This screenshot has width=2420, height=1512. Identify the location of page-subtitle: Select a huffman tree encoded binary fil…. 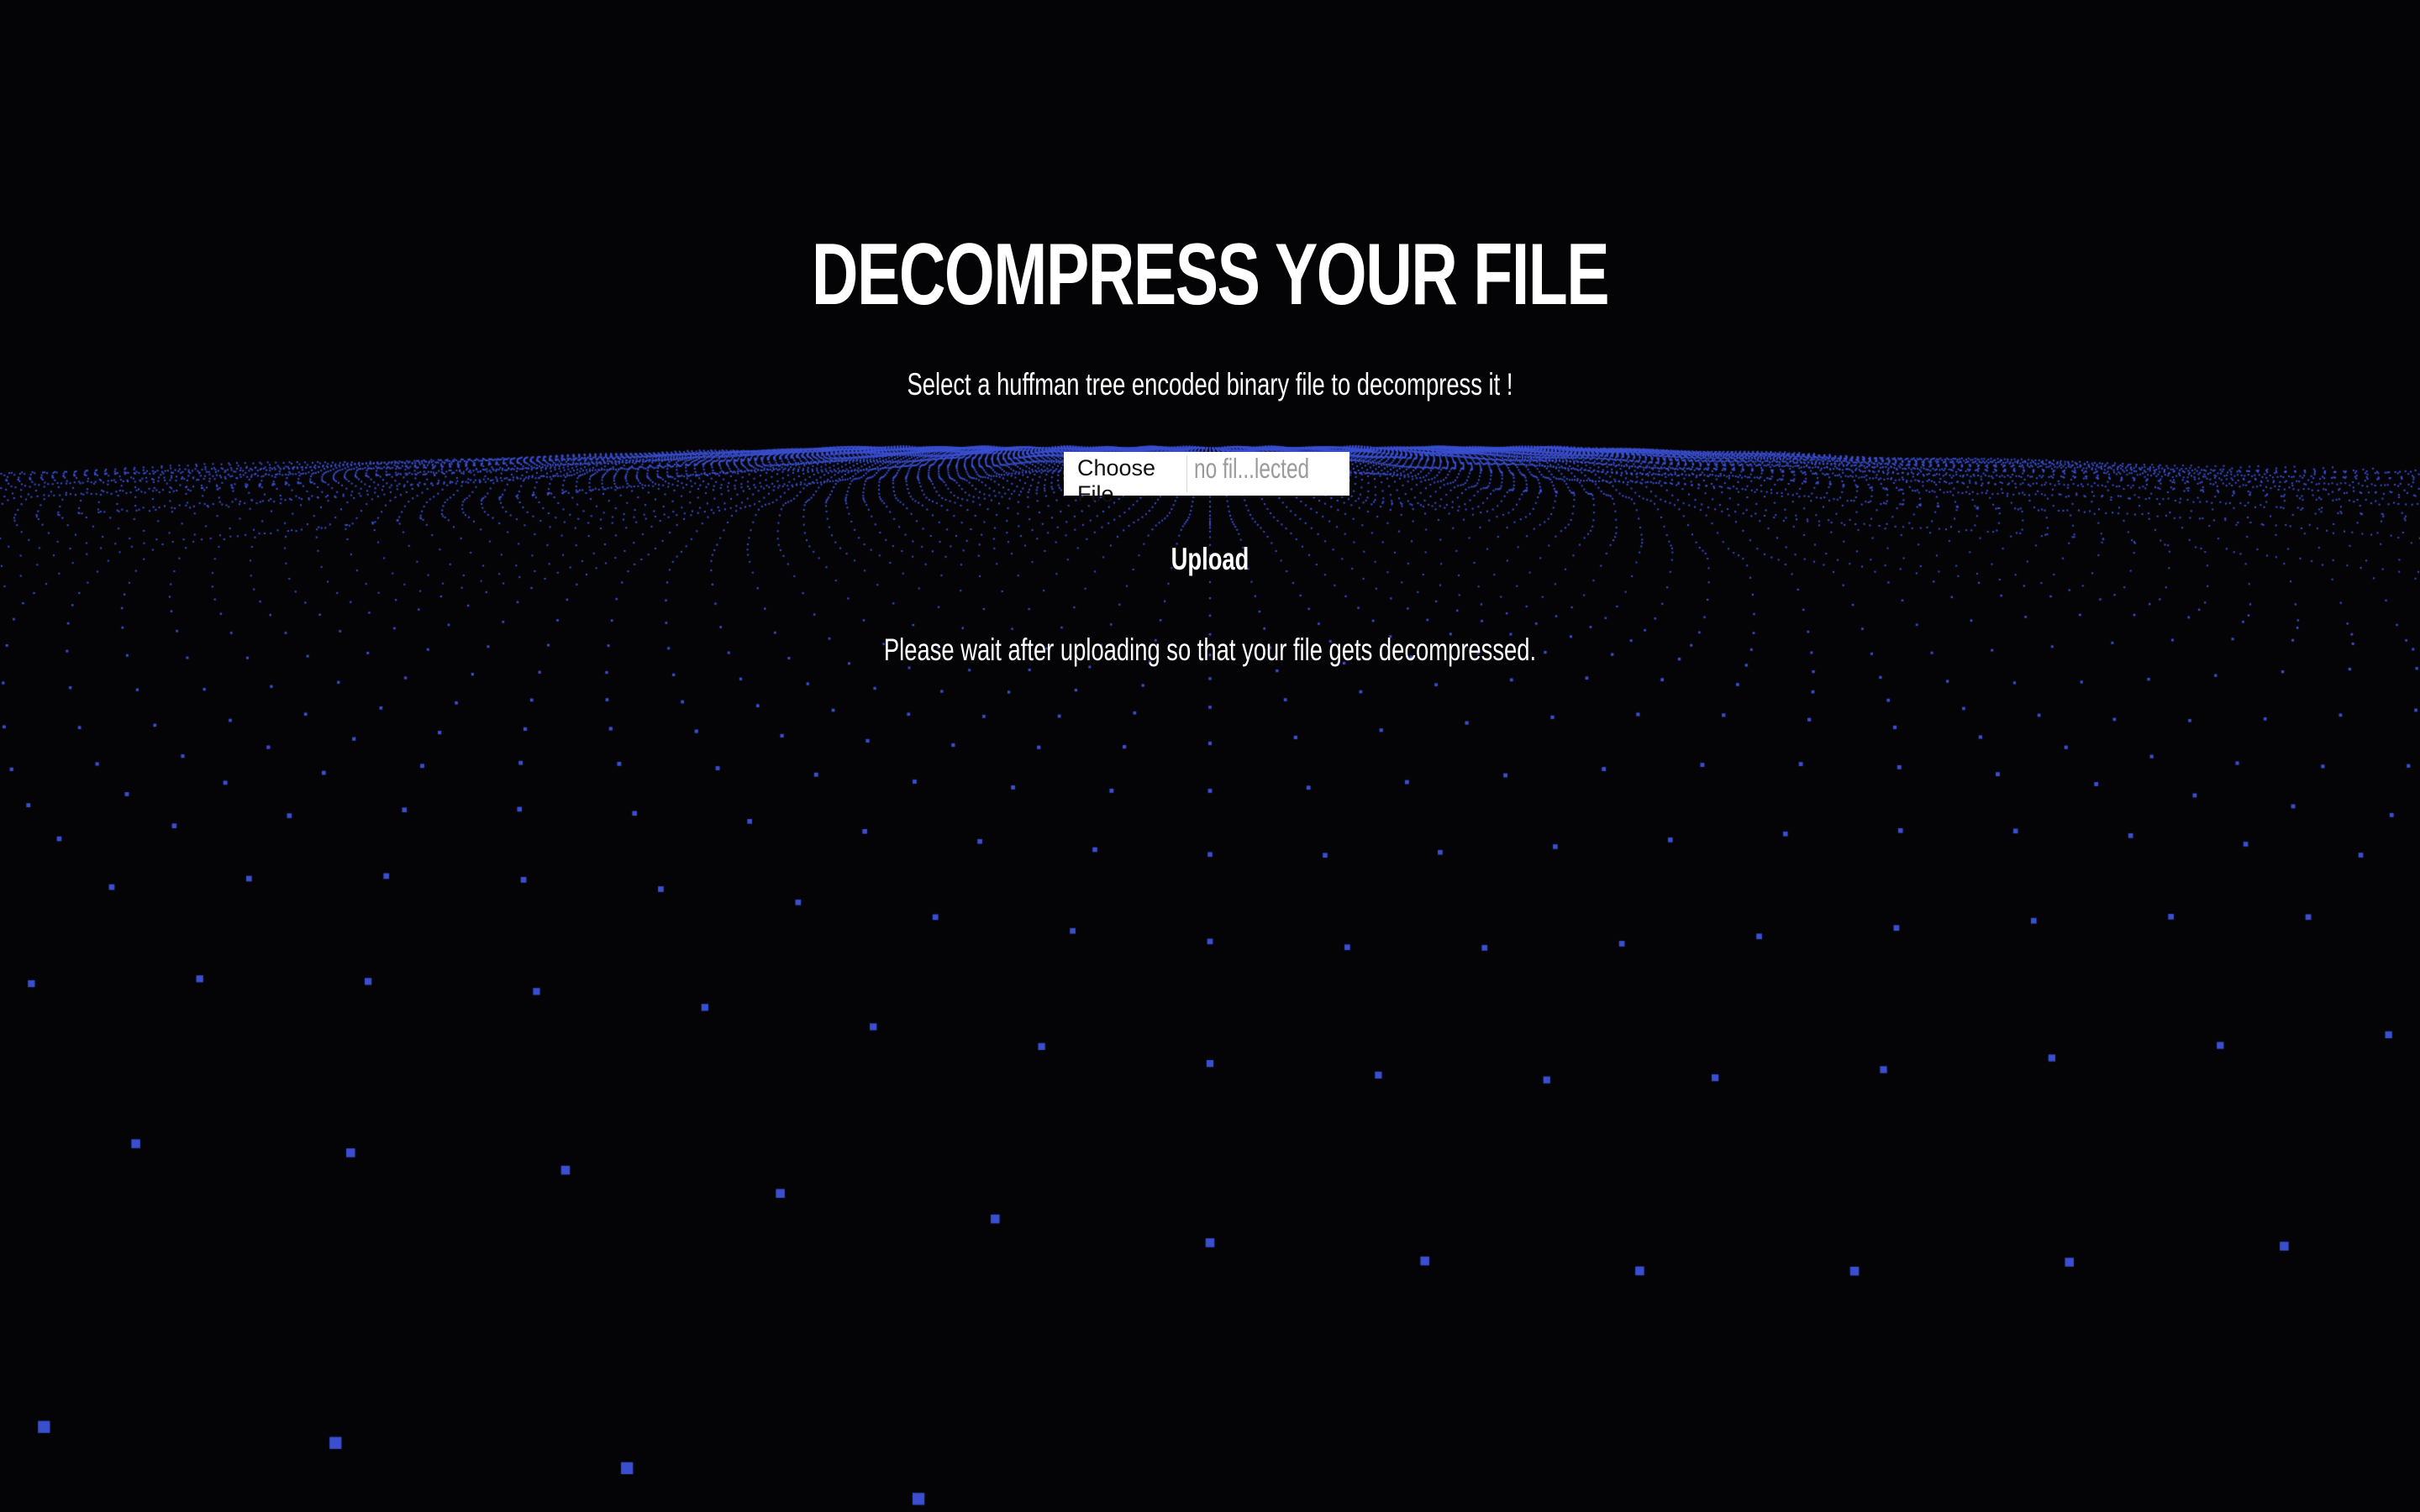
(1210, 384).